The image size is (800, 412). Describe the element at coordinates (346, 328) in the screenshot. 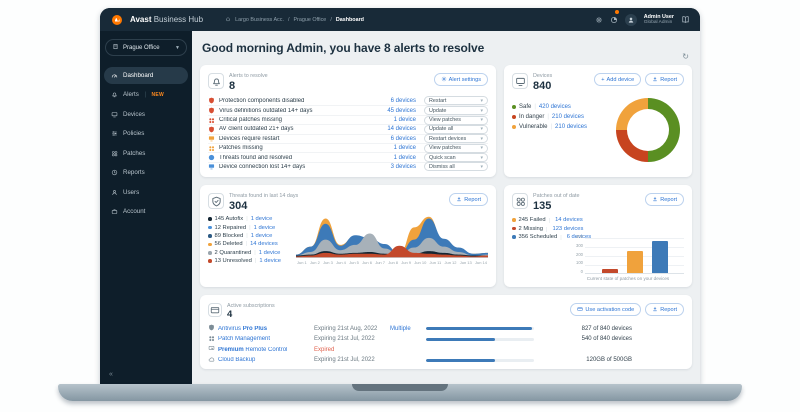

I see `subscription-expiry: Expiring 21st Aug, 2022` at that location.